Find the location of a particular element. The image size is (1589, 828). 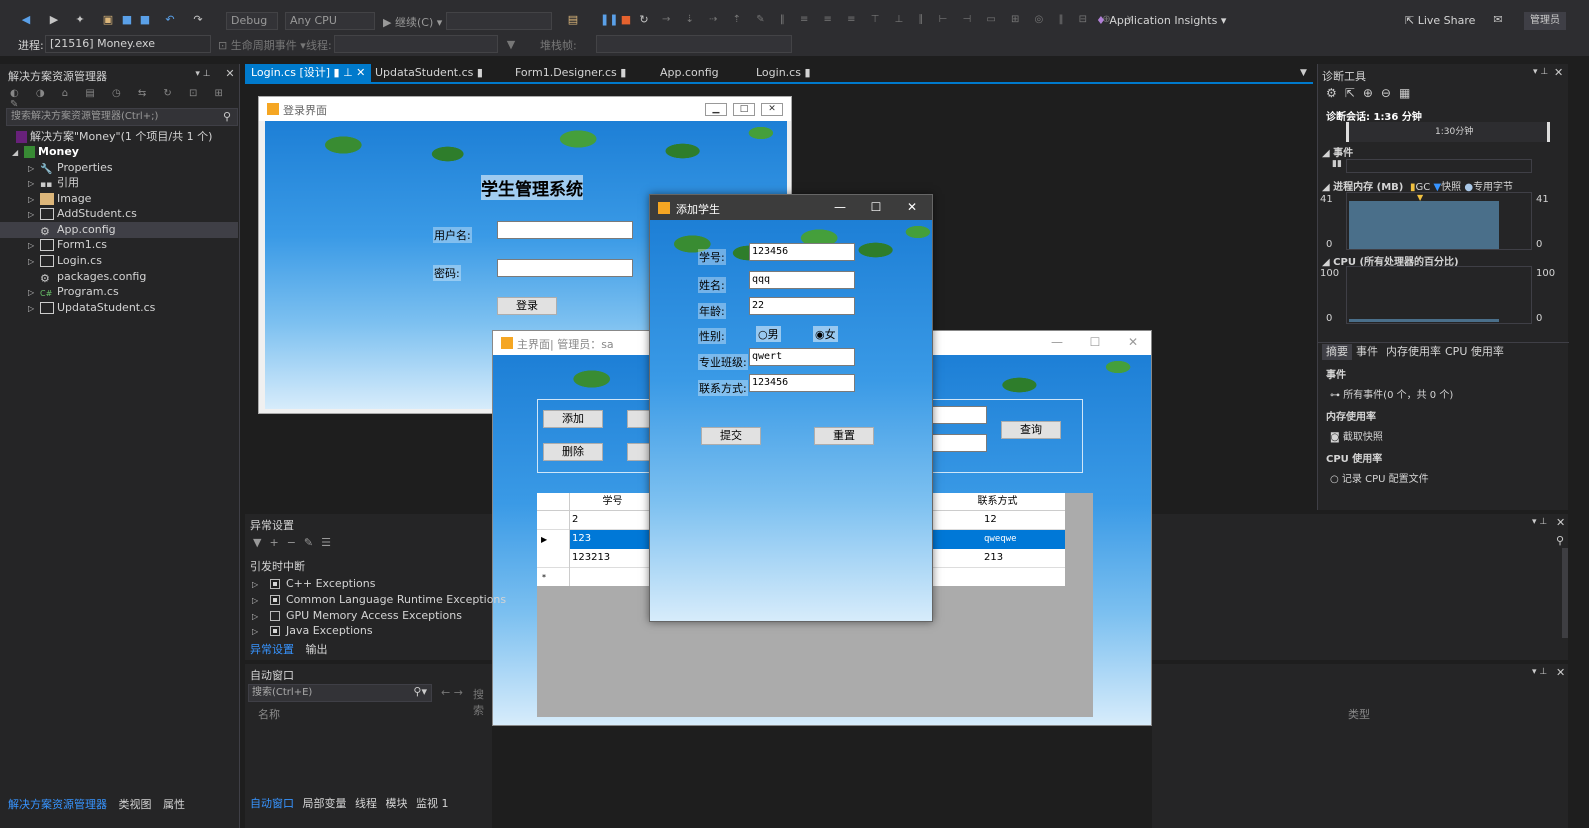

cell-contact: 213 is located at coordinates (992, 558).